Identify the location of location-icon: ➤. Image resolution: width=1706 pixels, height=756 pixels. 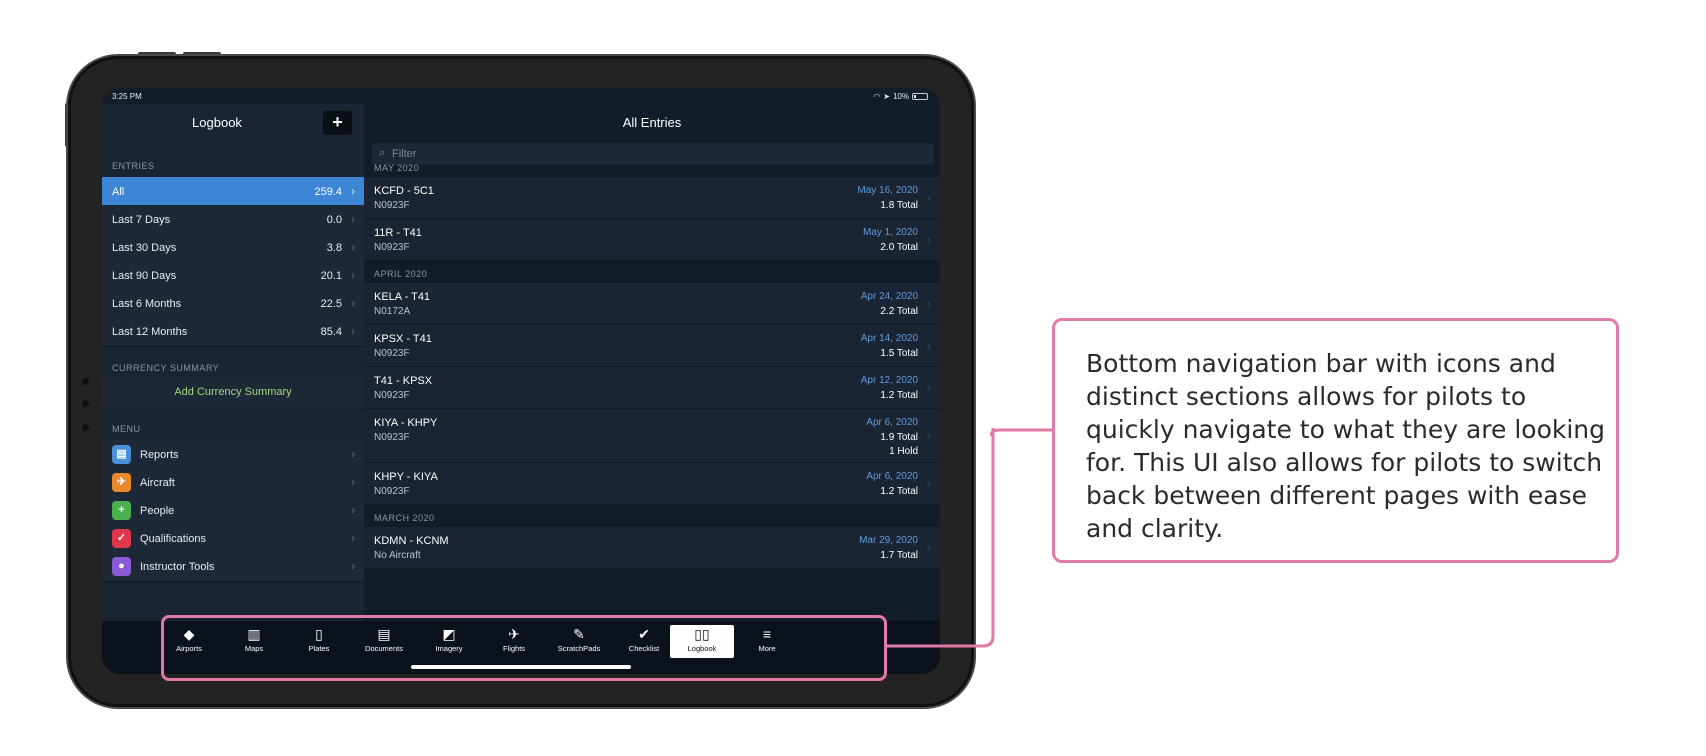
(886, 96).